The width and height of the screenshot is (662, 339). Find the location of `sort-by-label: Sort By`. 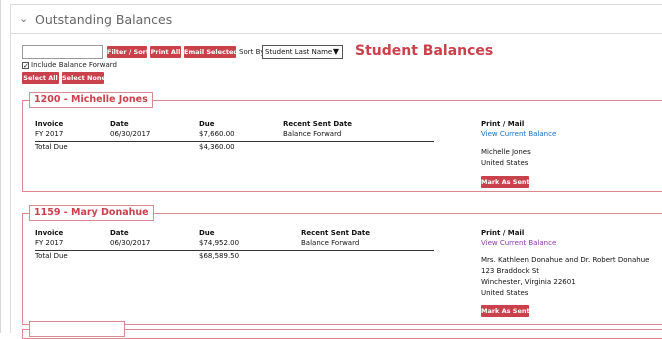

sort-by-label: Sort By is located at coordinates (252, 52).